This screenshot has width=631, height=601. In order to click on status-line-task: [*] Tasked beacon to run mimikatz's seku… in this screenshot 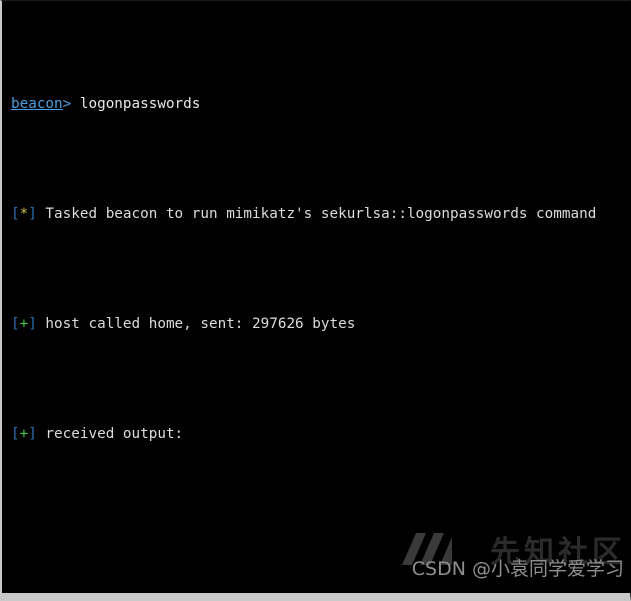, I will do `click(320, 214)`.